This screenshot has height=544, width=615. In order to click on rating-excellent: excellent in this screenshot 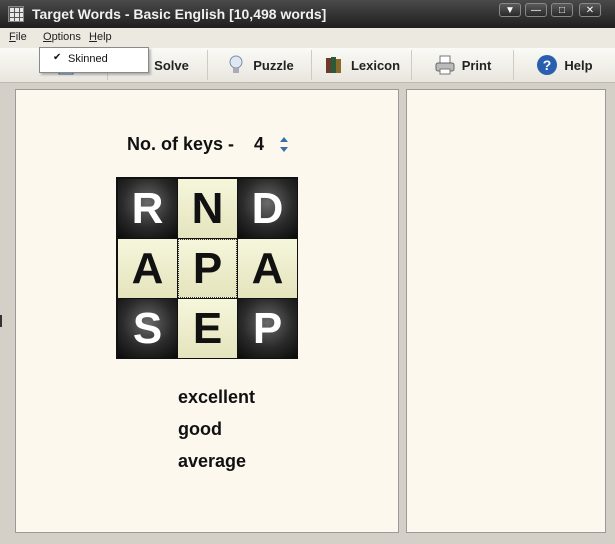, I will do `click(217, 397)`.